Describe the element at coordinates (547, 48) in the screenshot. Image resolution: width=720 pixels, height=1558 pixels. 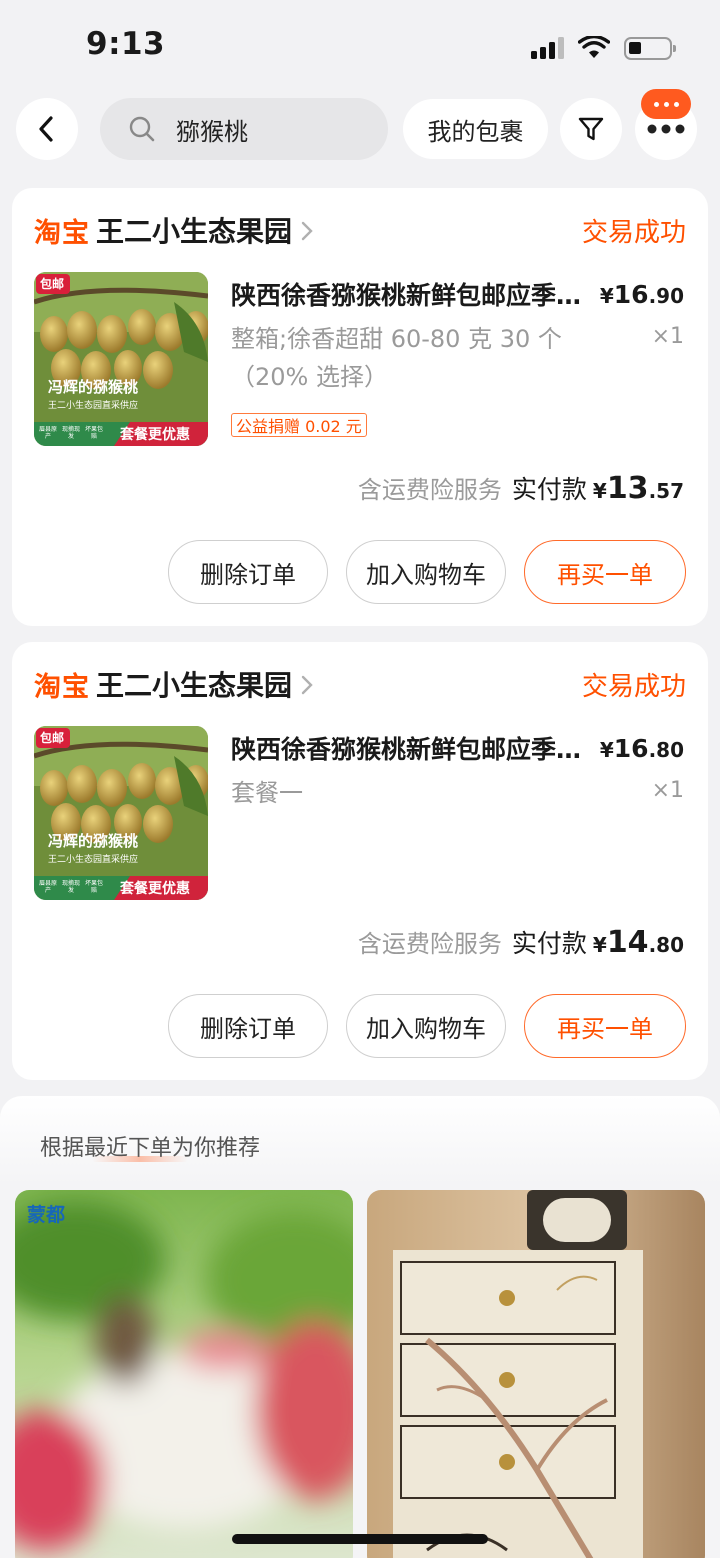
I see `cellular-signal-icon` at that location.